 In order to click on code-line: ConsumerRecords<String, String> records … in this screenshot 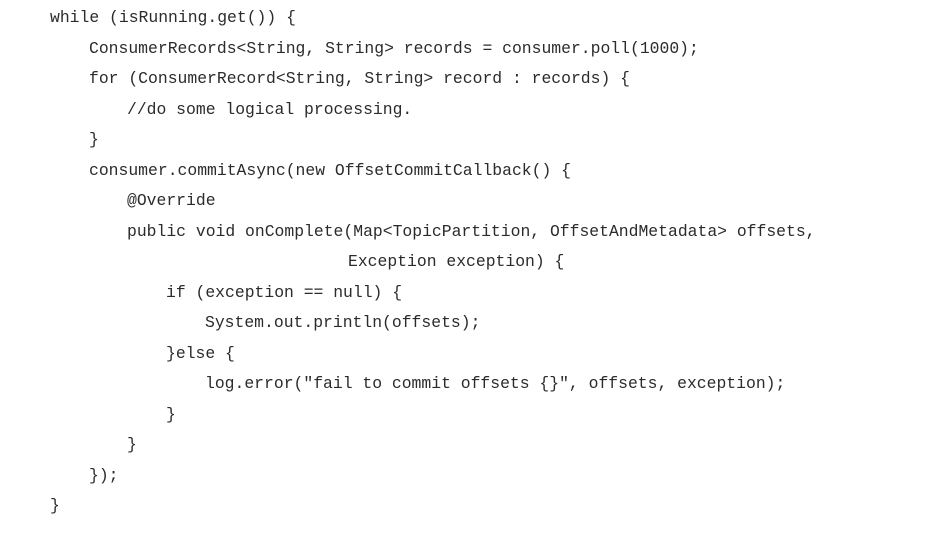, I will do `click(394, 48)`.